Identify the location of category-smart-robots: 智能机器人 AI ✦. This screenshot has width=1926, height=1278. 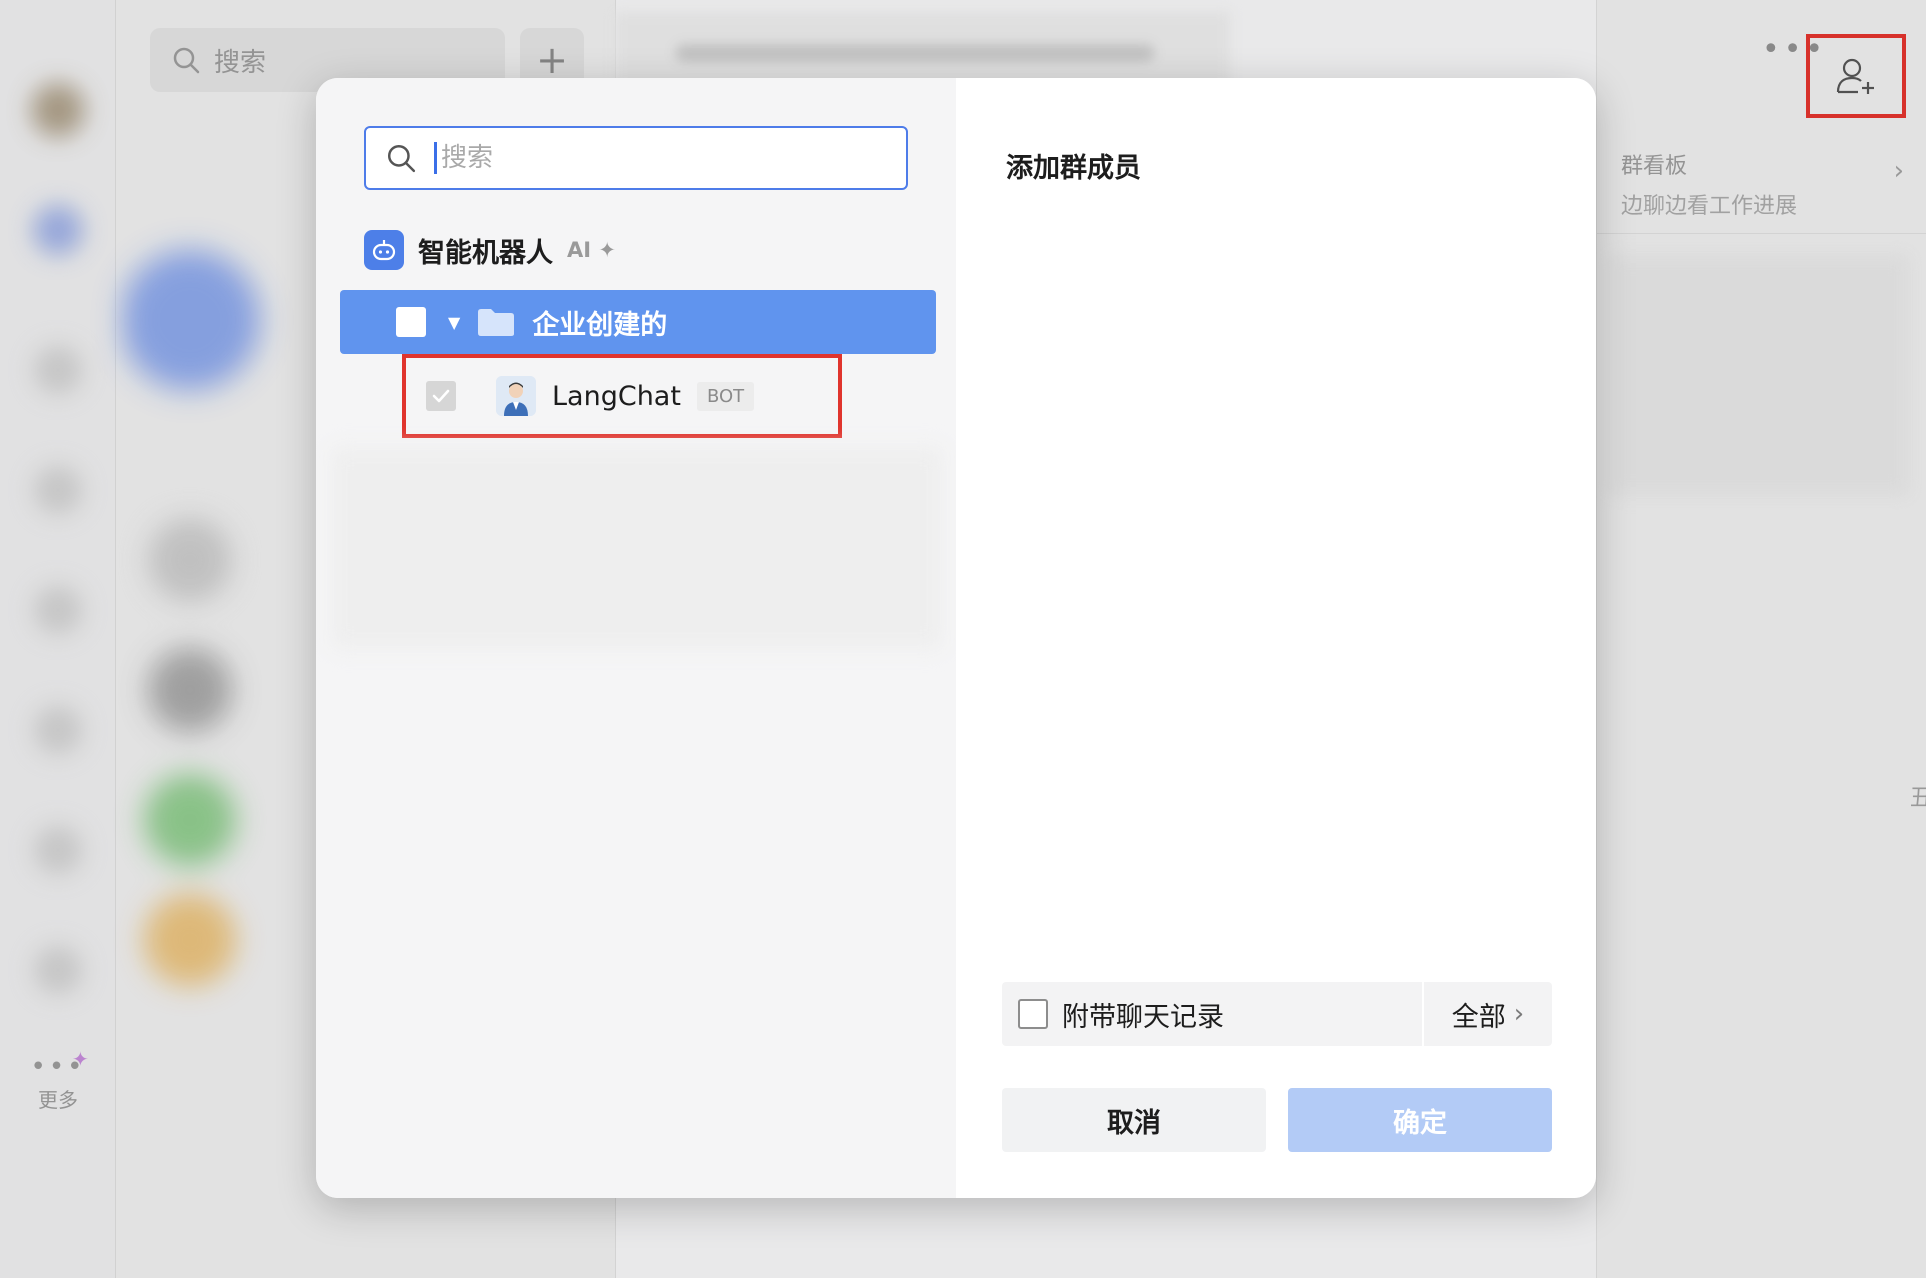
(490, 250).